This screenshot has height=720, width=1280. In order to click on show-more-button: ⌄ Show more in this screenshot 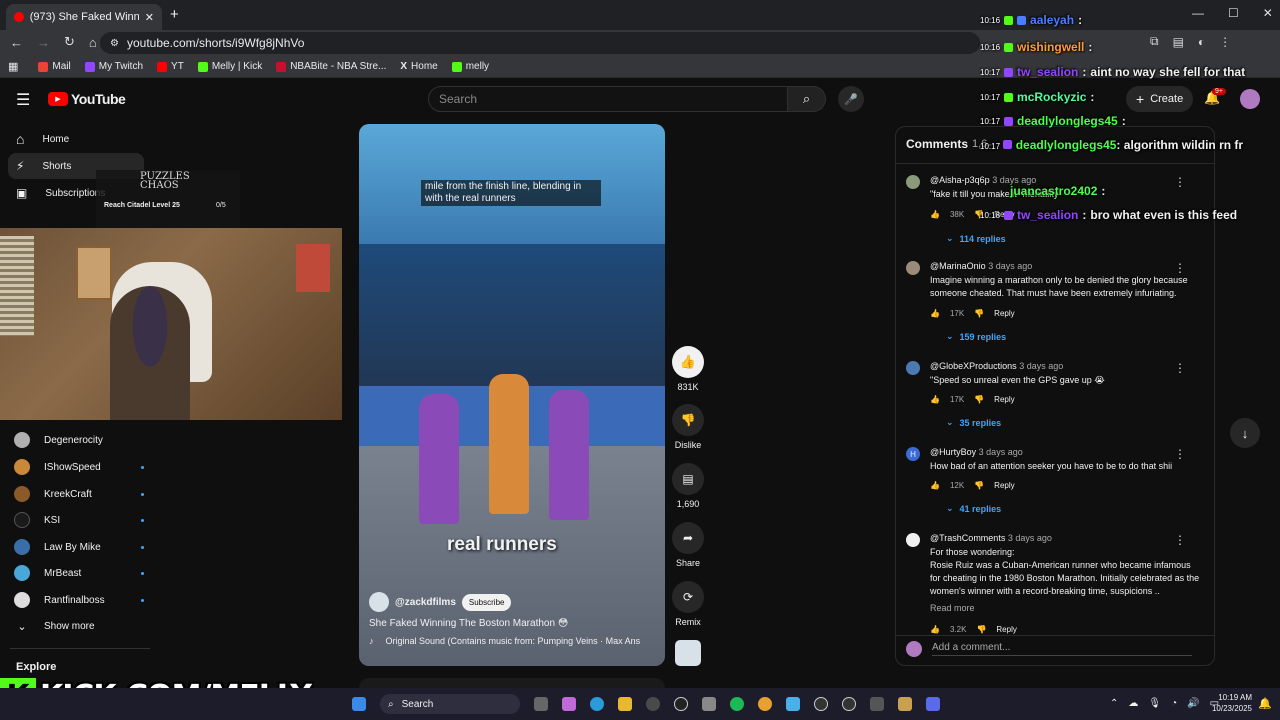, I will do `click(79, 626)`.